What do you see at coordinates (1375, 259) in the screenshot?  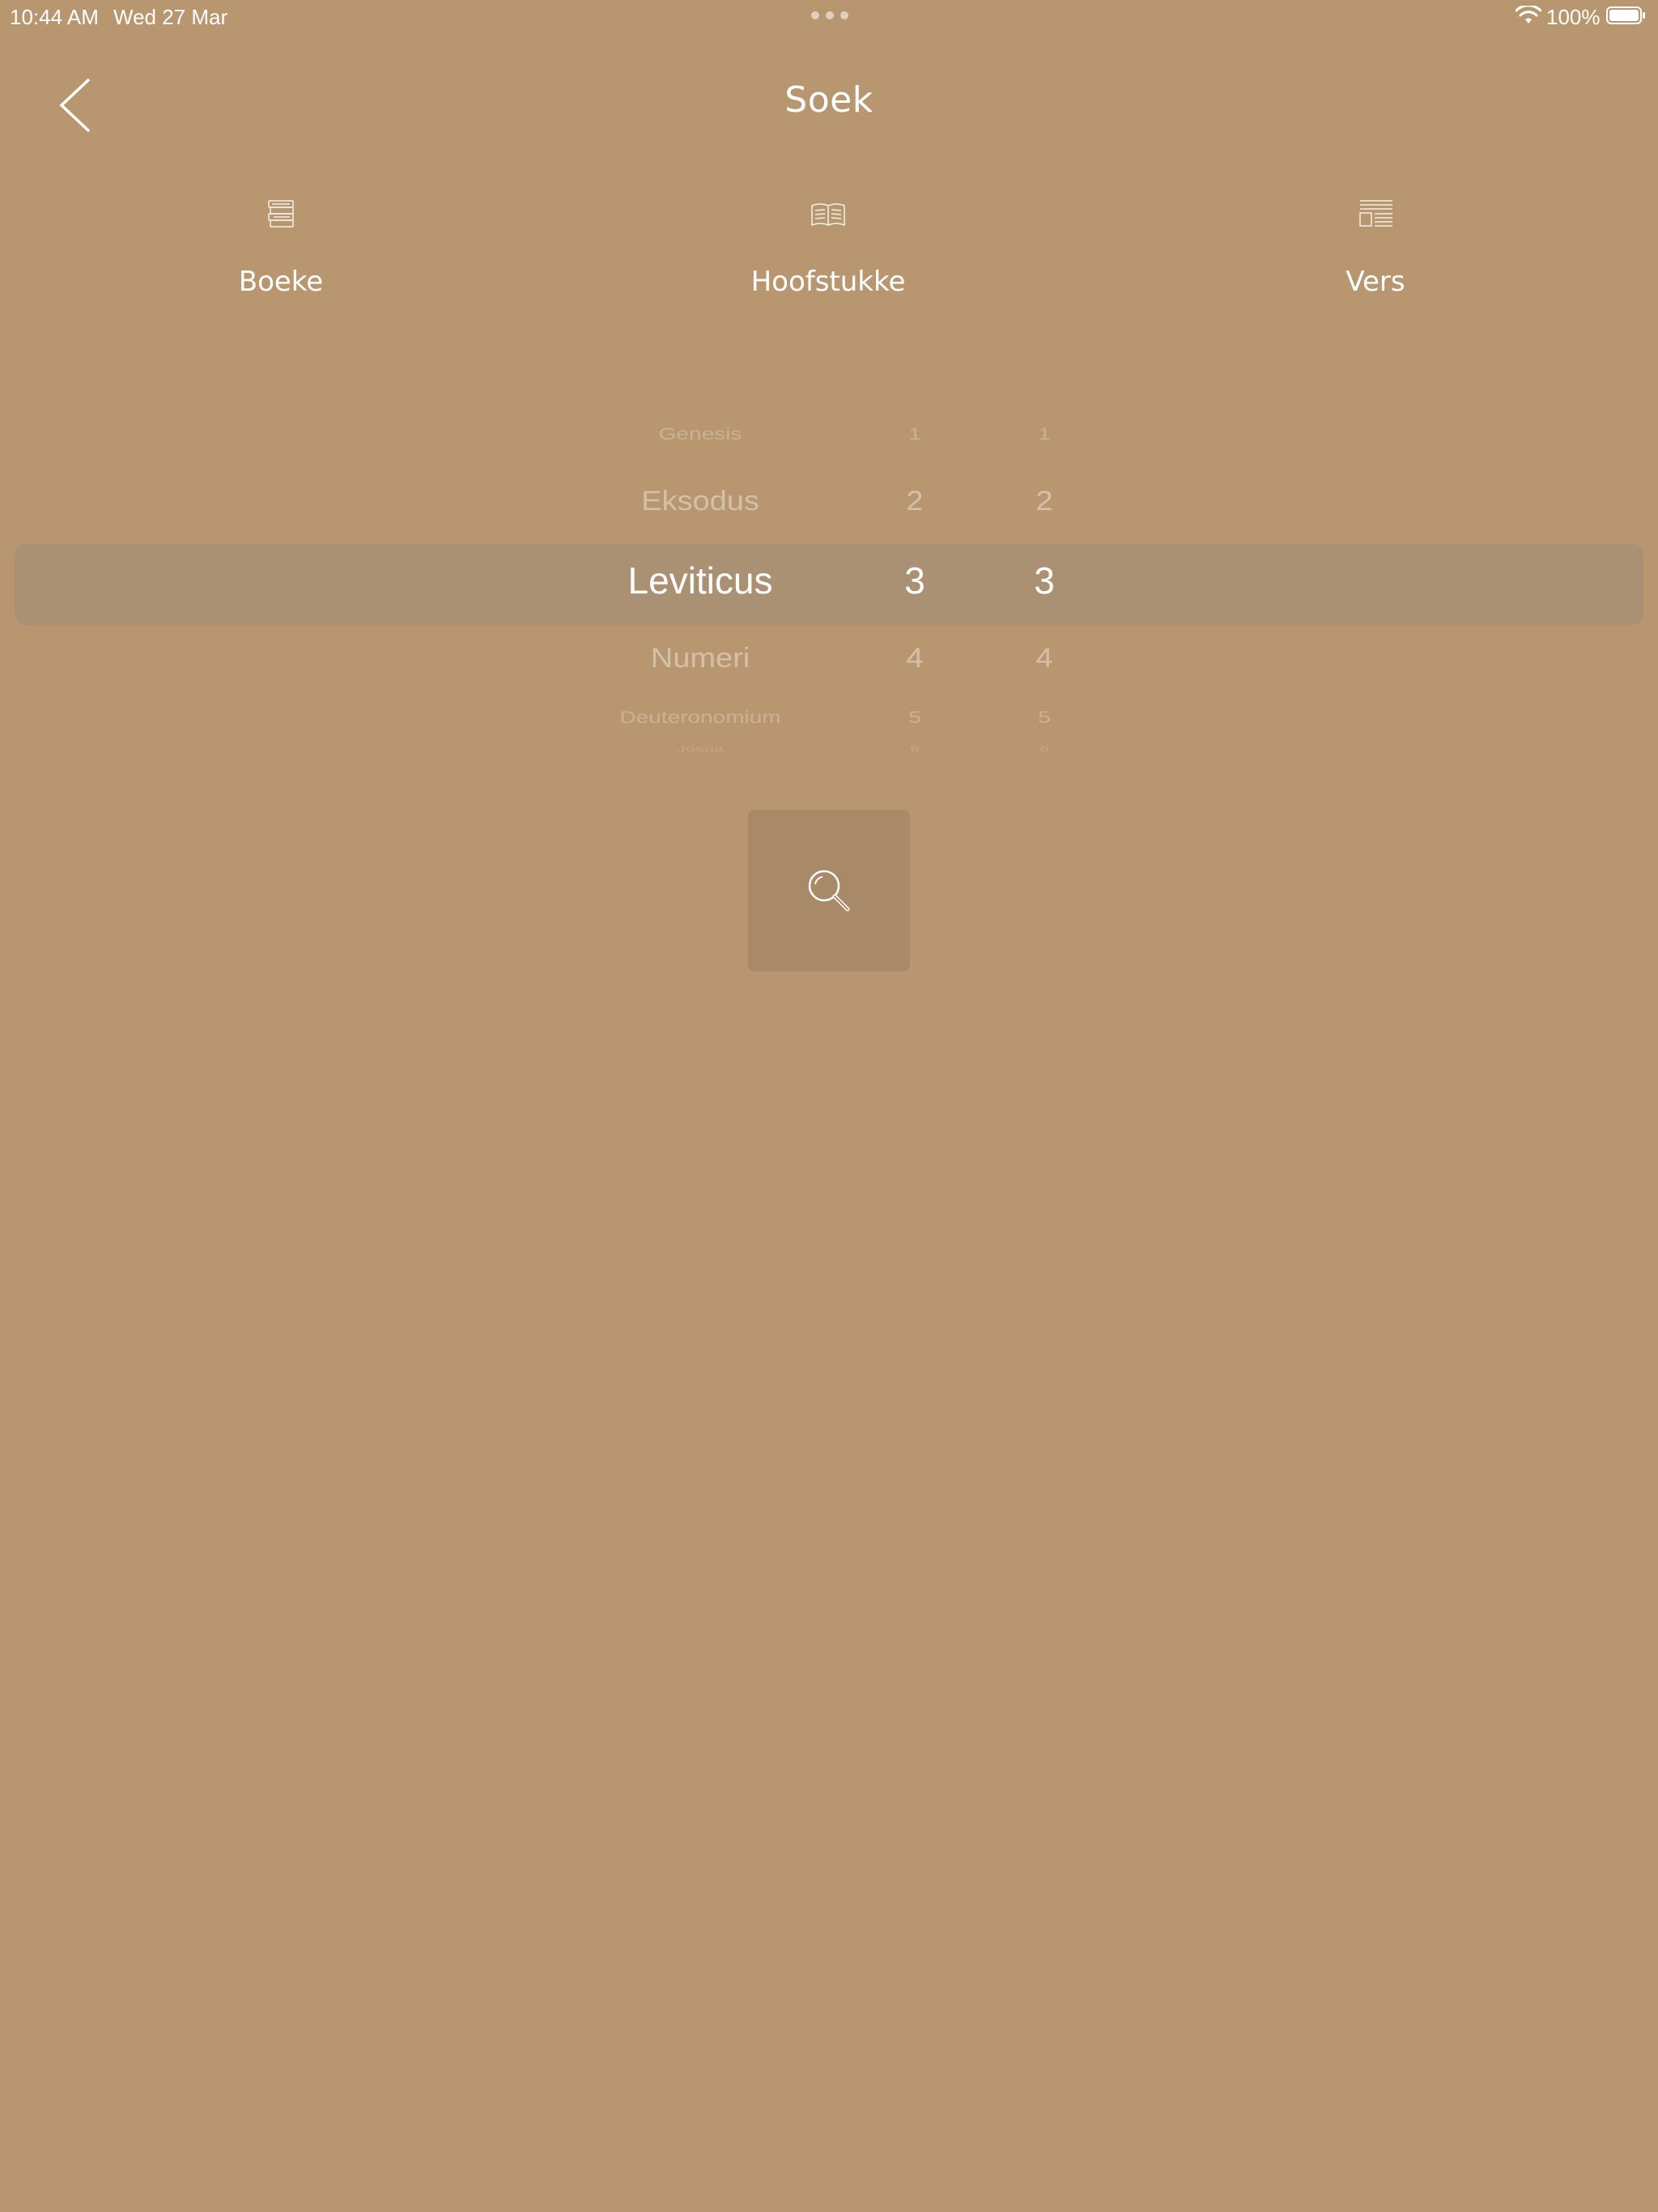 I see `tab-verses: Vers` at bounding box center [1375, 259].